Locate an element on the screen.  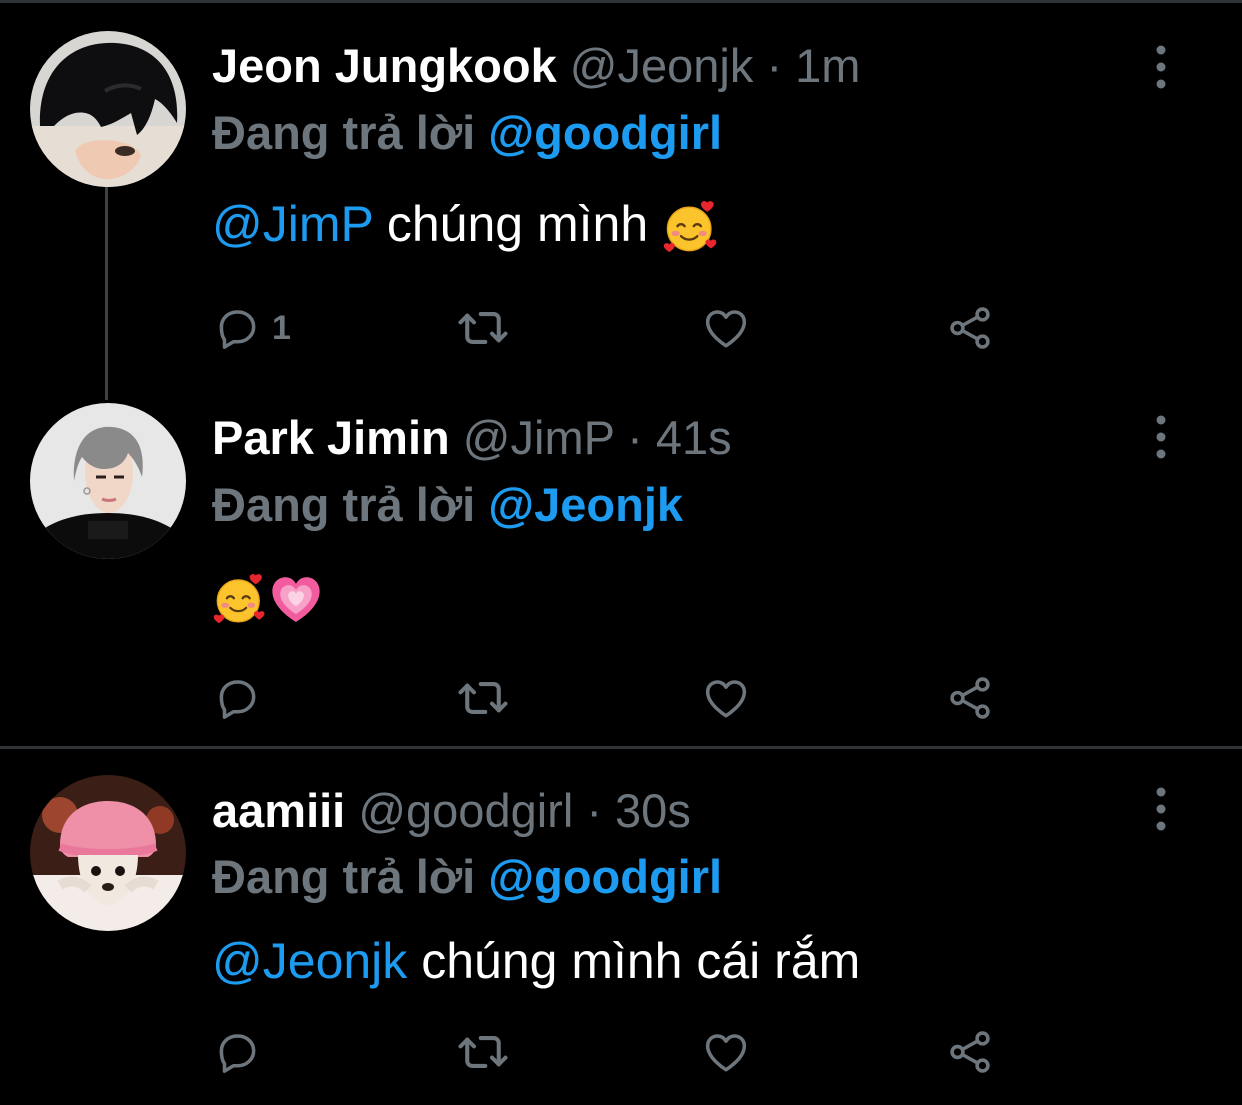
tweet-text is located at coordinates (268, 596).